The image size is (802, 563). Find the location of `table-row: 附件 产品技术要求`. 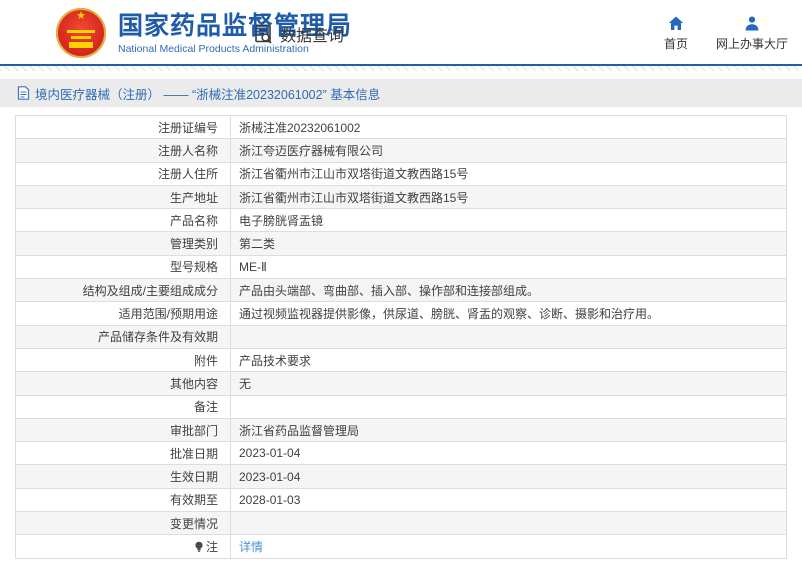

table-row: 附件 产品技术要求 is located at coordinates (401, 360).